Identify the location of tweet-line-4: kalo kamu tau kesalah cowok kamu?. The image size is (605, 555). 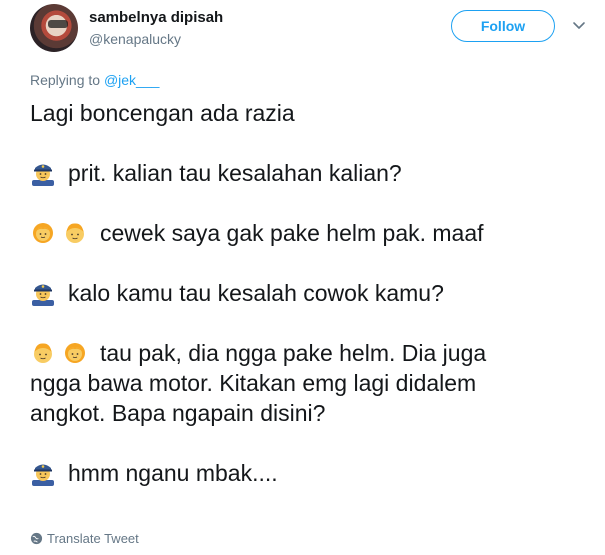
(256, 293).